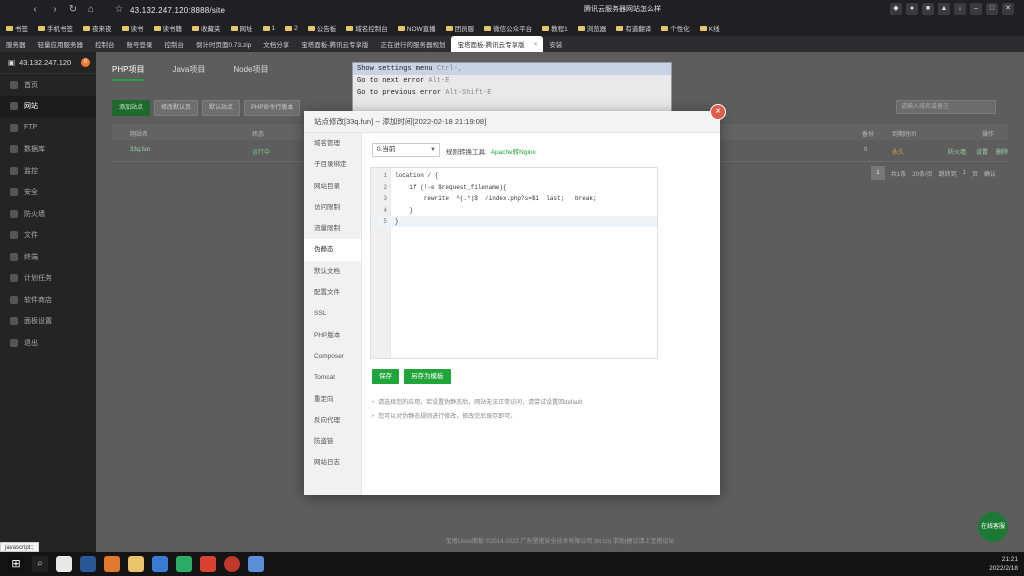 Image resolution: width=1024 pixels, height=576 pixels. What do you see at coordinates (223, 44) in the screenshot?
I see `browser-tab: 倒计时页面0.73.zip` at bounding box center [223, 44].